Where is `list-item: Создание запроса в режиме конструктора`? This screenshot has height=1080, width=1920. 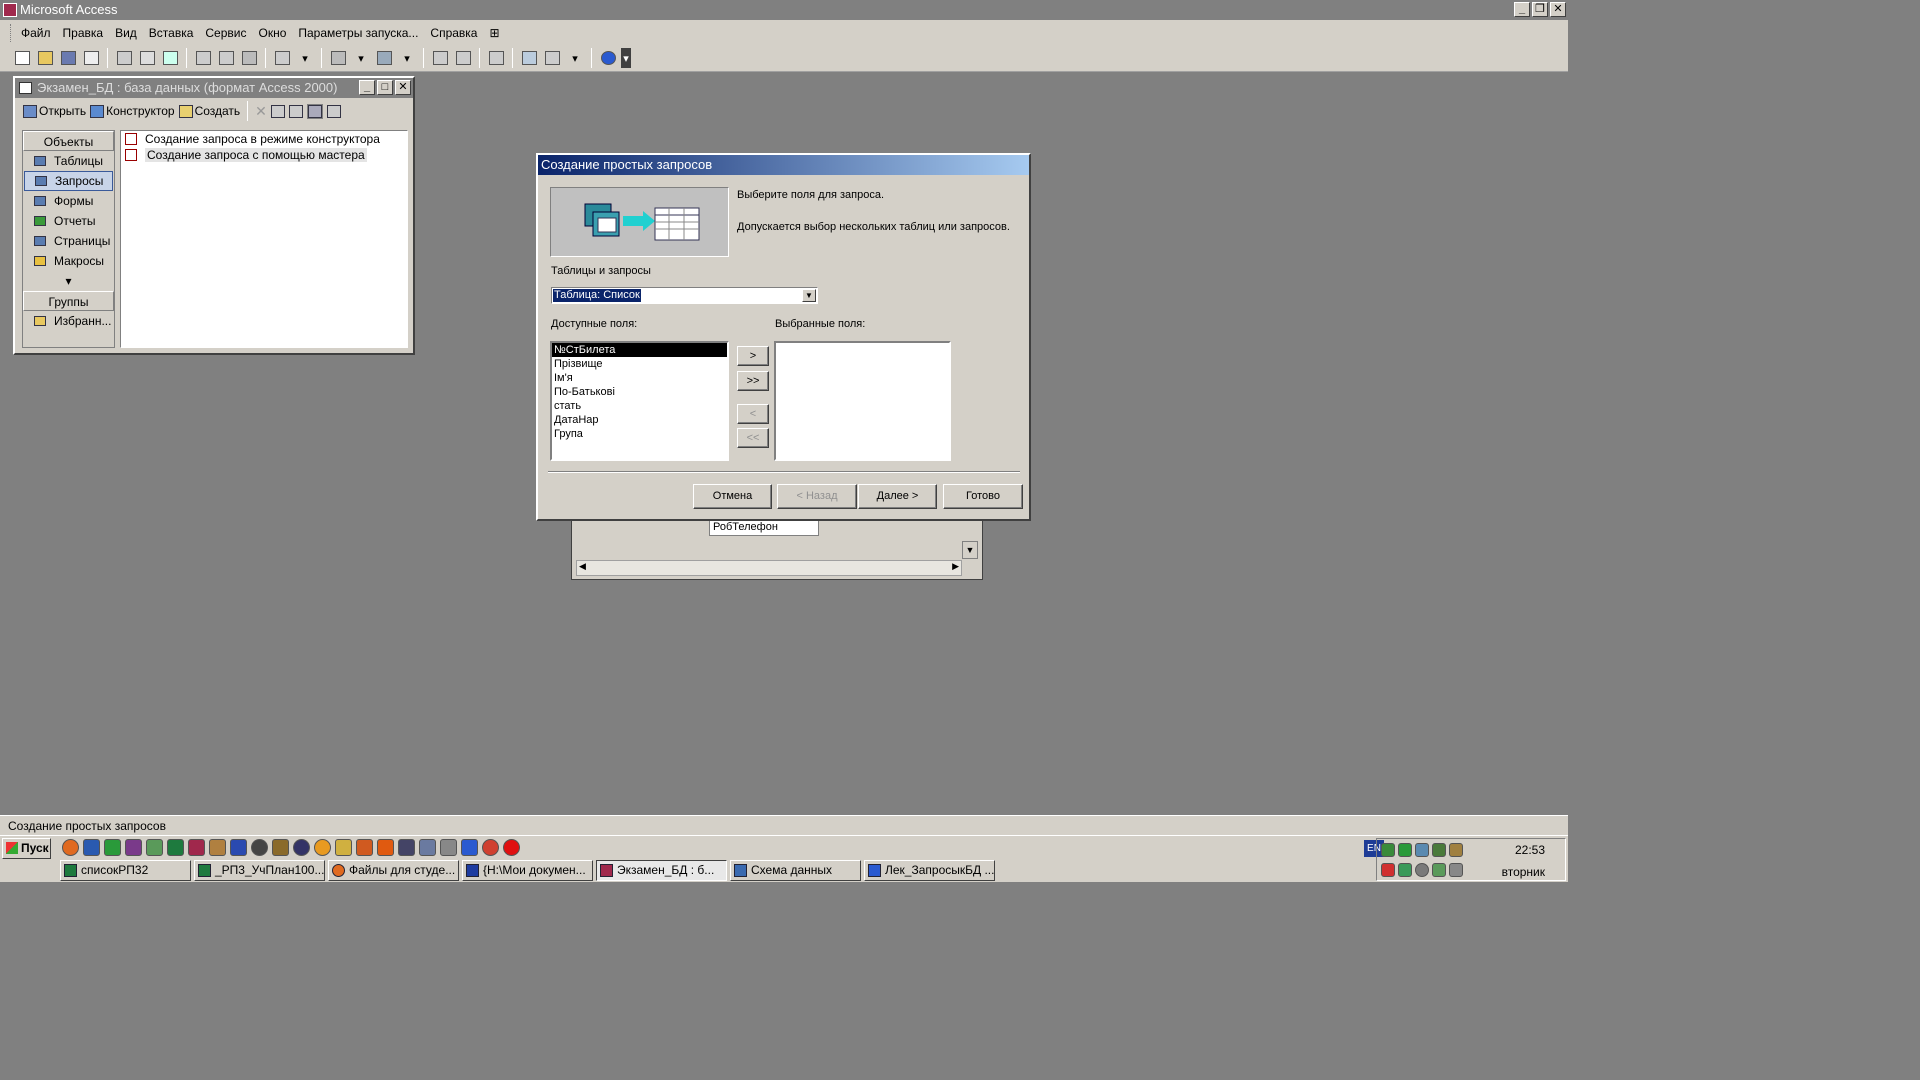
list-item: Создание запроса в режиме конструктора is located at coordinates (264, 139).